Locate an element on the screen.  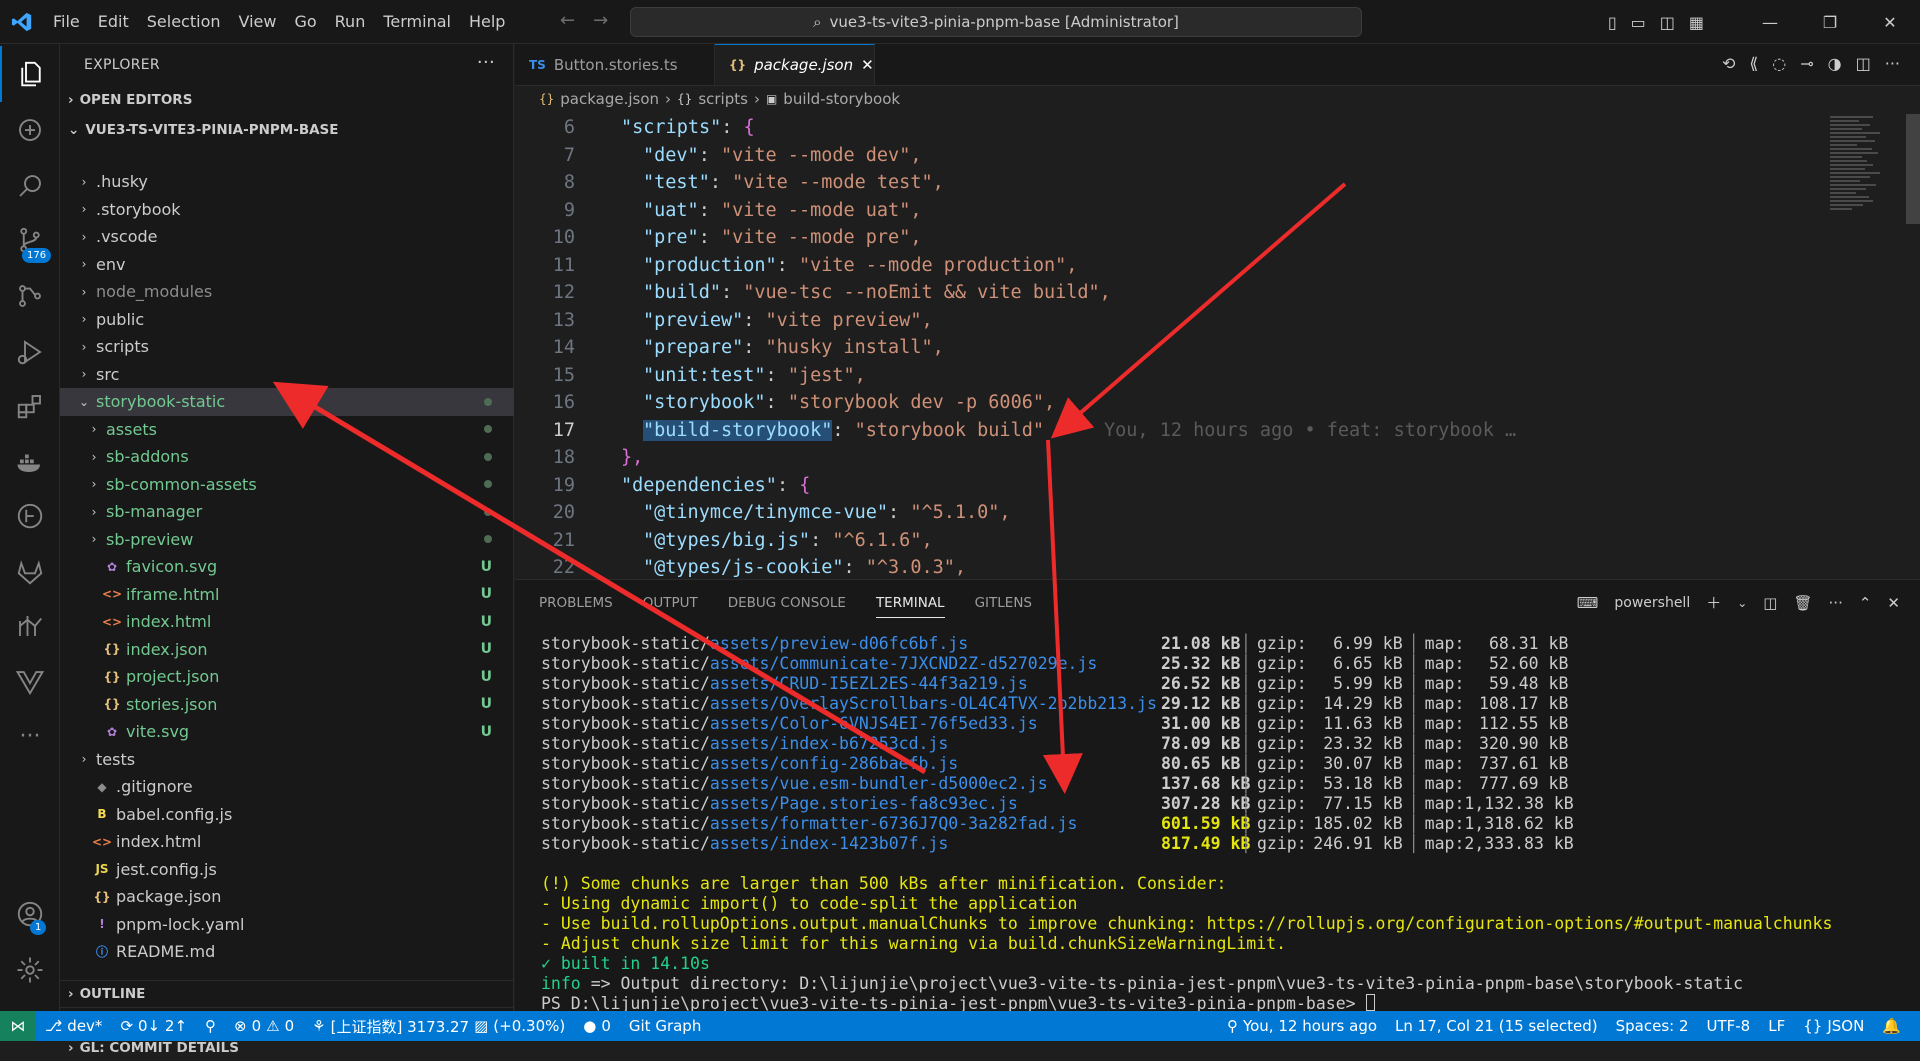
toggle-secondary-sidebar-icon: ◫ is located at coordinates (1667, 22).